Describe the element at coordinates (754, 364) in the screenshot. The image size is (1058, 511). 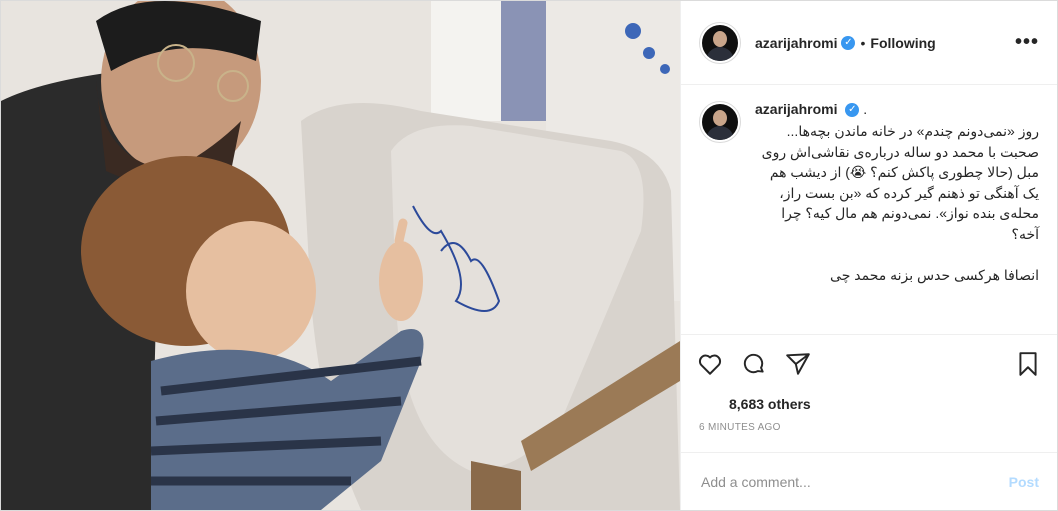
I see `comment-icon` at that location.